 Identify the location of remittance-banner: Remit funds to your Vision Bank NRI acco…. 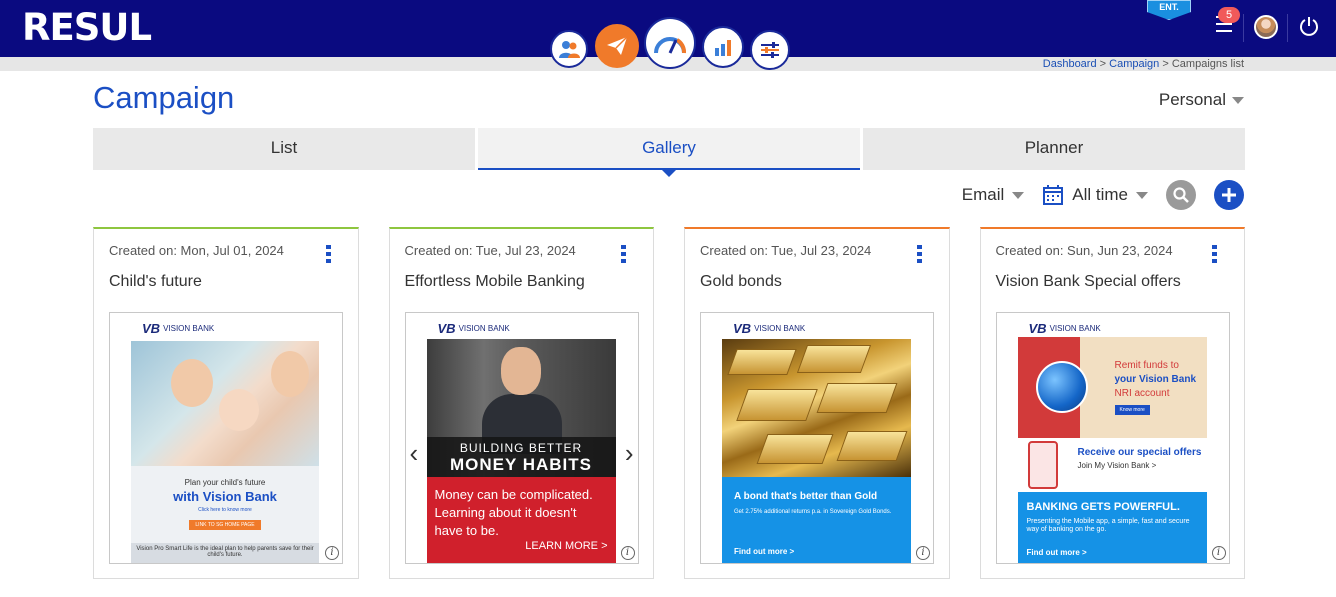
(1112, 387).